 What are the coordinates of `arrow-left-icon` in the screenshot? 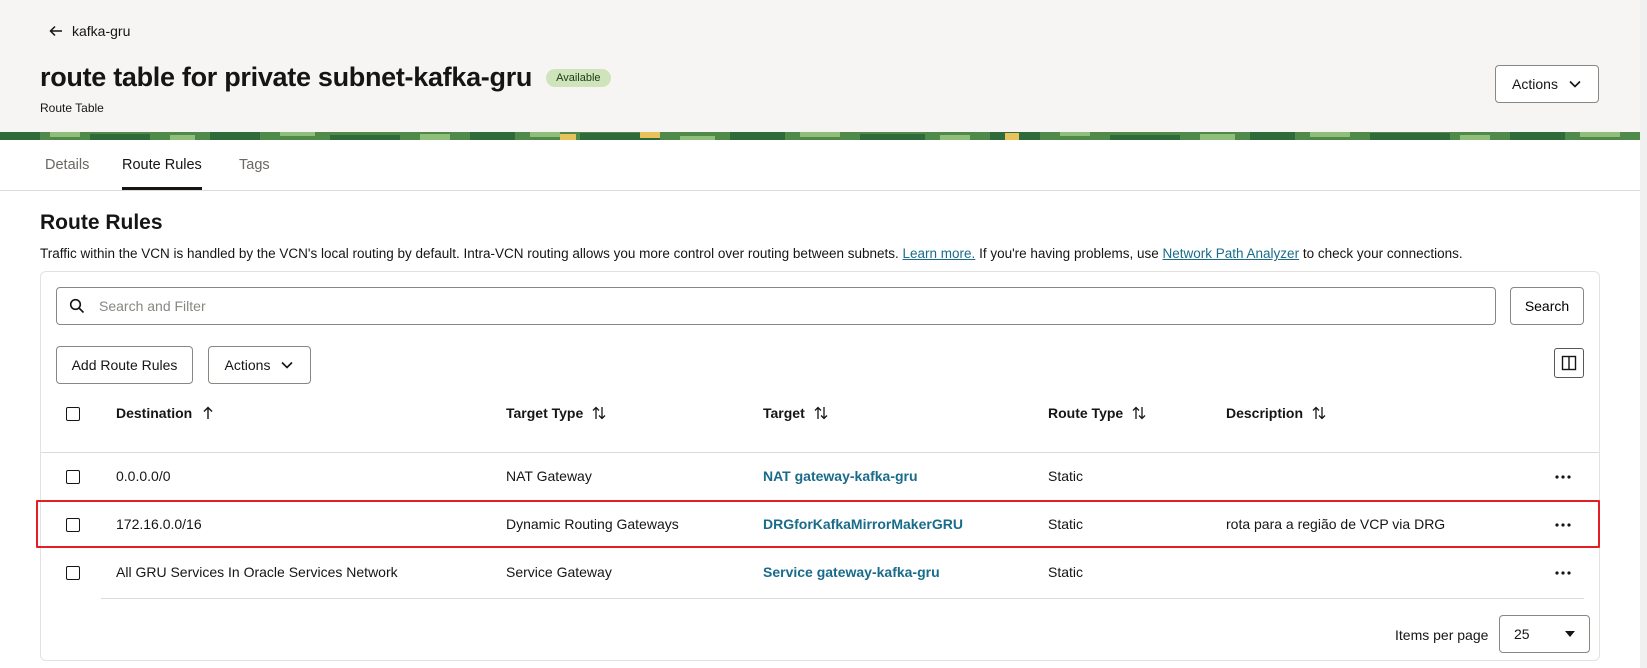 It's located at (55, 31).